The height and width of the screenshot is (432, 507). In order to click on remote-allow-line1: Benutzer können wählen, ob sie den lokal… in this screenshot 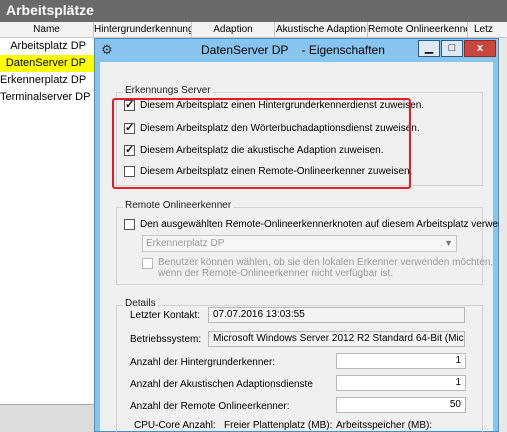, I will do `click(326, 262)`.